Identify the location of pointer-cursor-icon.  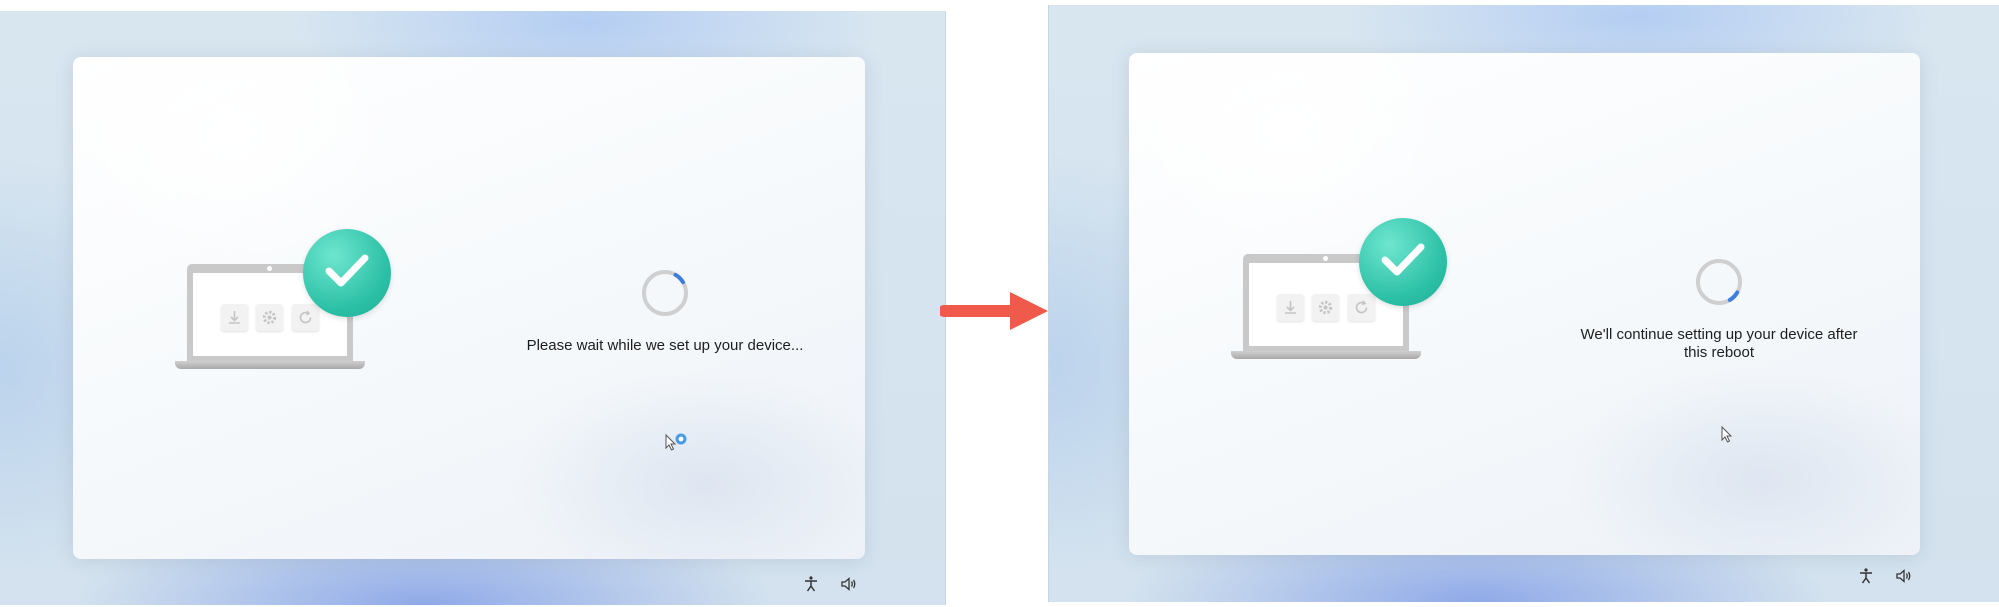
(1727, 434).